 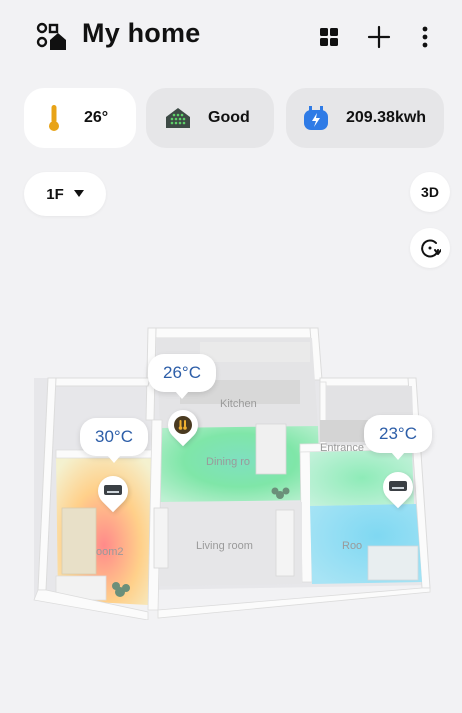 What do you see at coordinates (53, 37) in the screenshot?
I see `home-devices-icon` at bounding box center [53, 37].